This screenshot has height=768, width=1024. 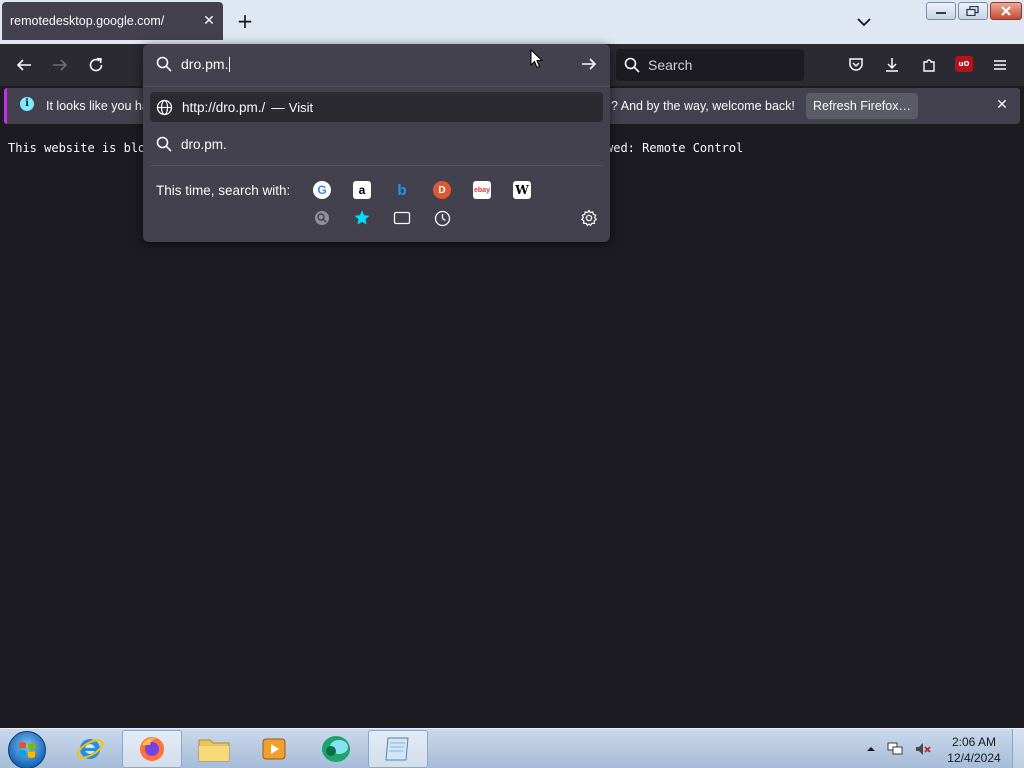 I want to click on suggestion-text: dro.pm., so click(x=204, y=144).